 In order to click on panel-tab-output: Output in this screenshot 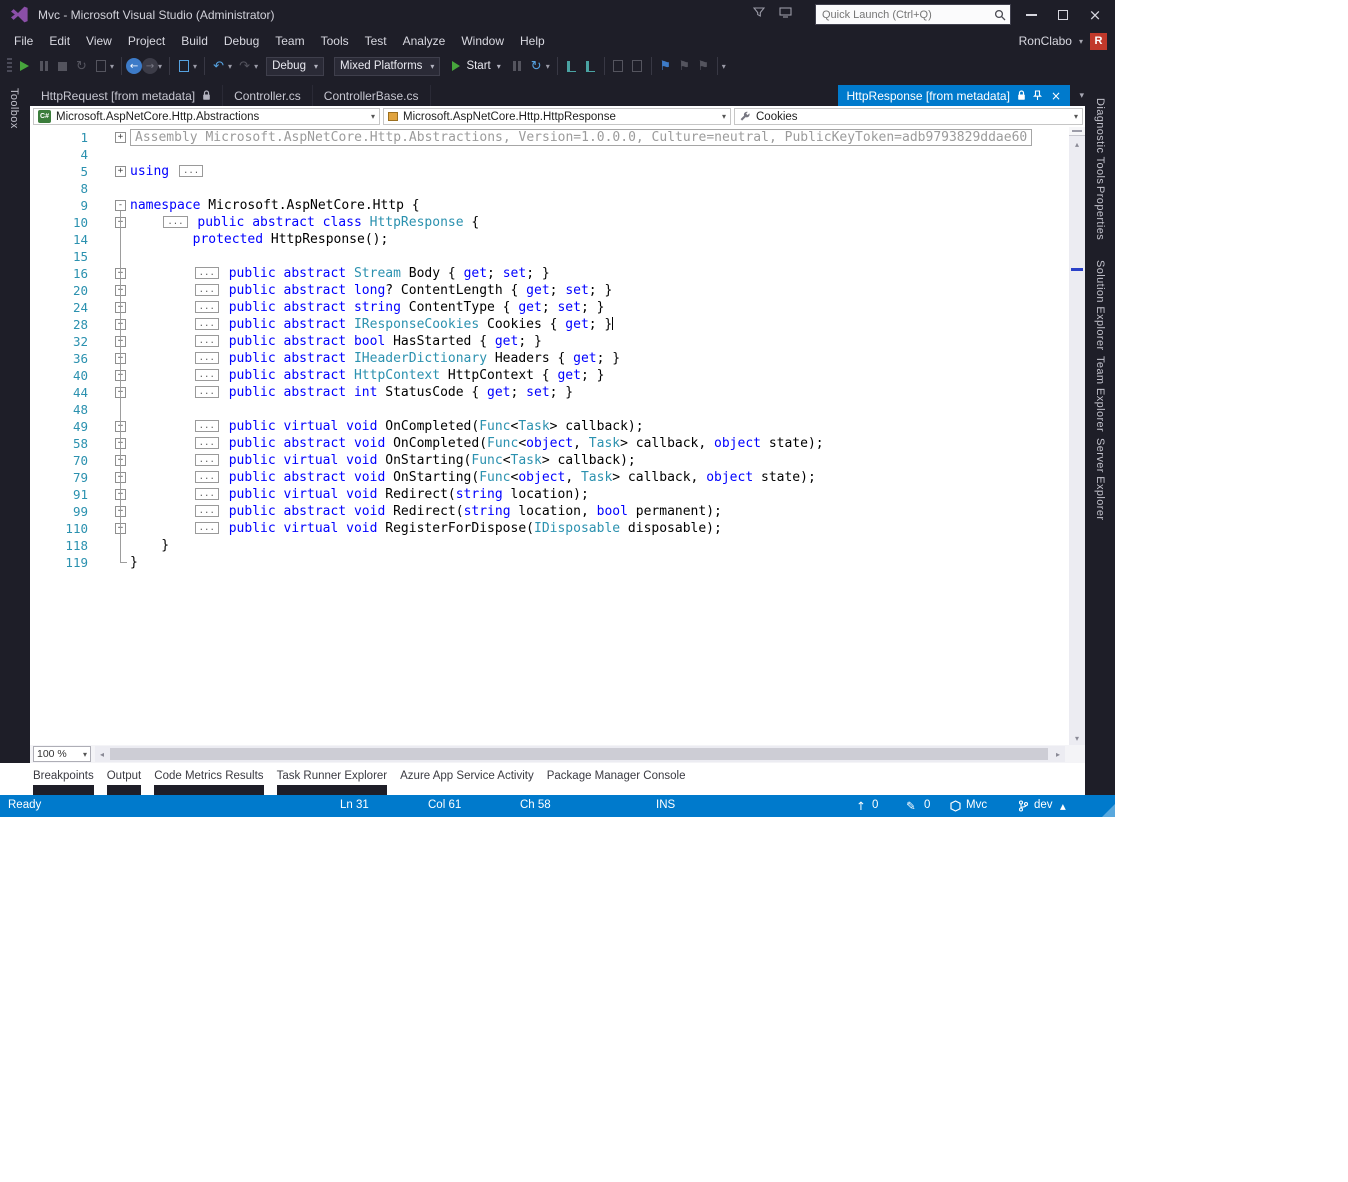, I will do `click(124, 779)`.